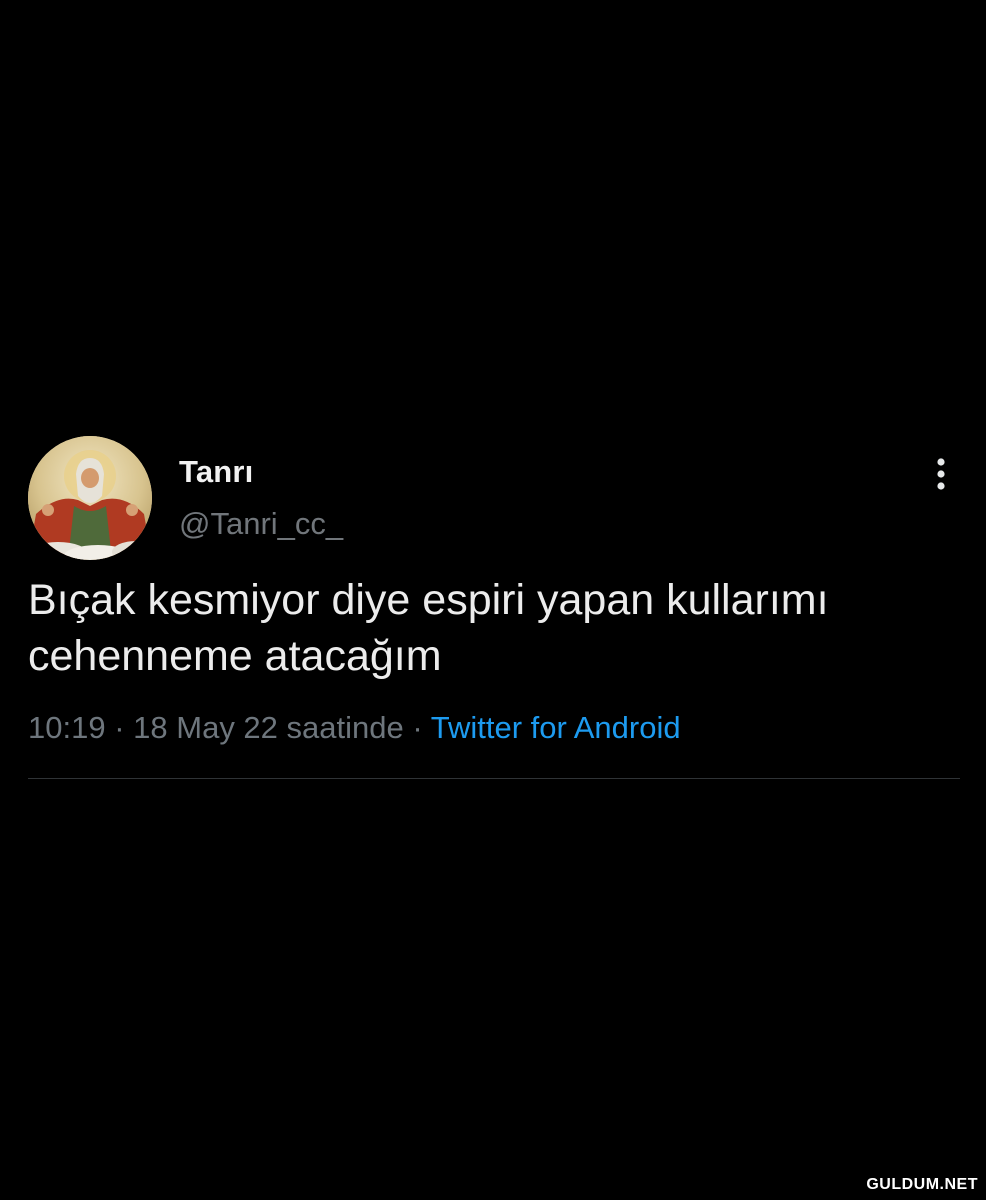 Image resolution: width=986 pixels, height=1200 pixels. What do you see at coordinates (922, 1184) in the screenshot?
I see `watermark: GULDUM.NET` at bounding box center [922, 1184].